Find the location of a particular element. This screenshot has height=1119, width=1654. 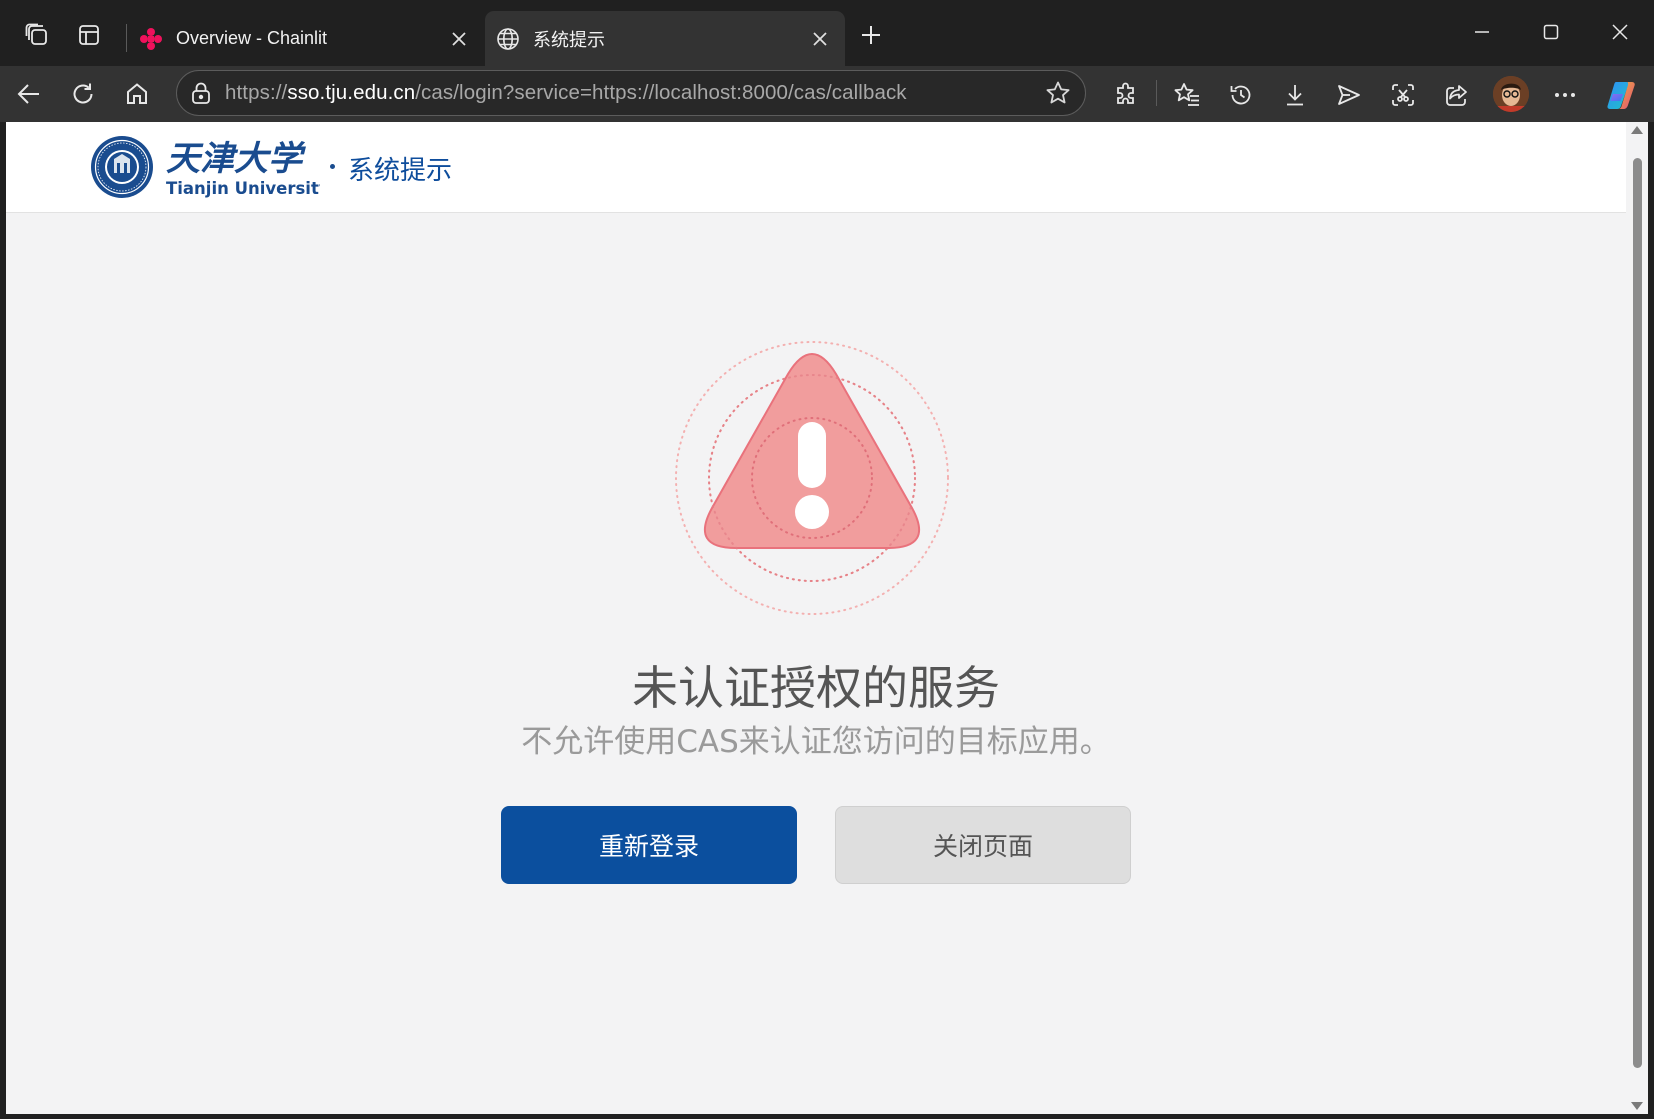

profile-avatar is located at coordinates (1511, 94).